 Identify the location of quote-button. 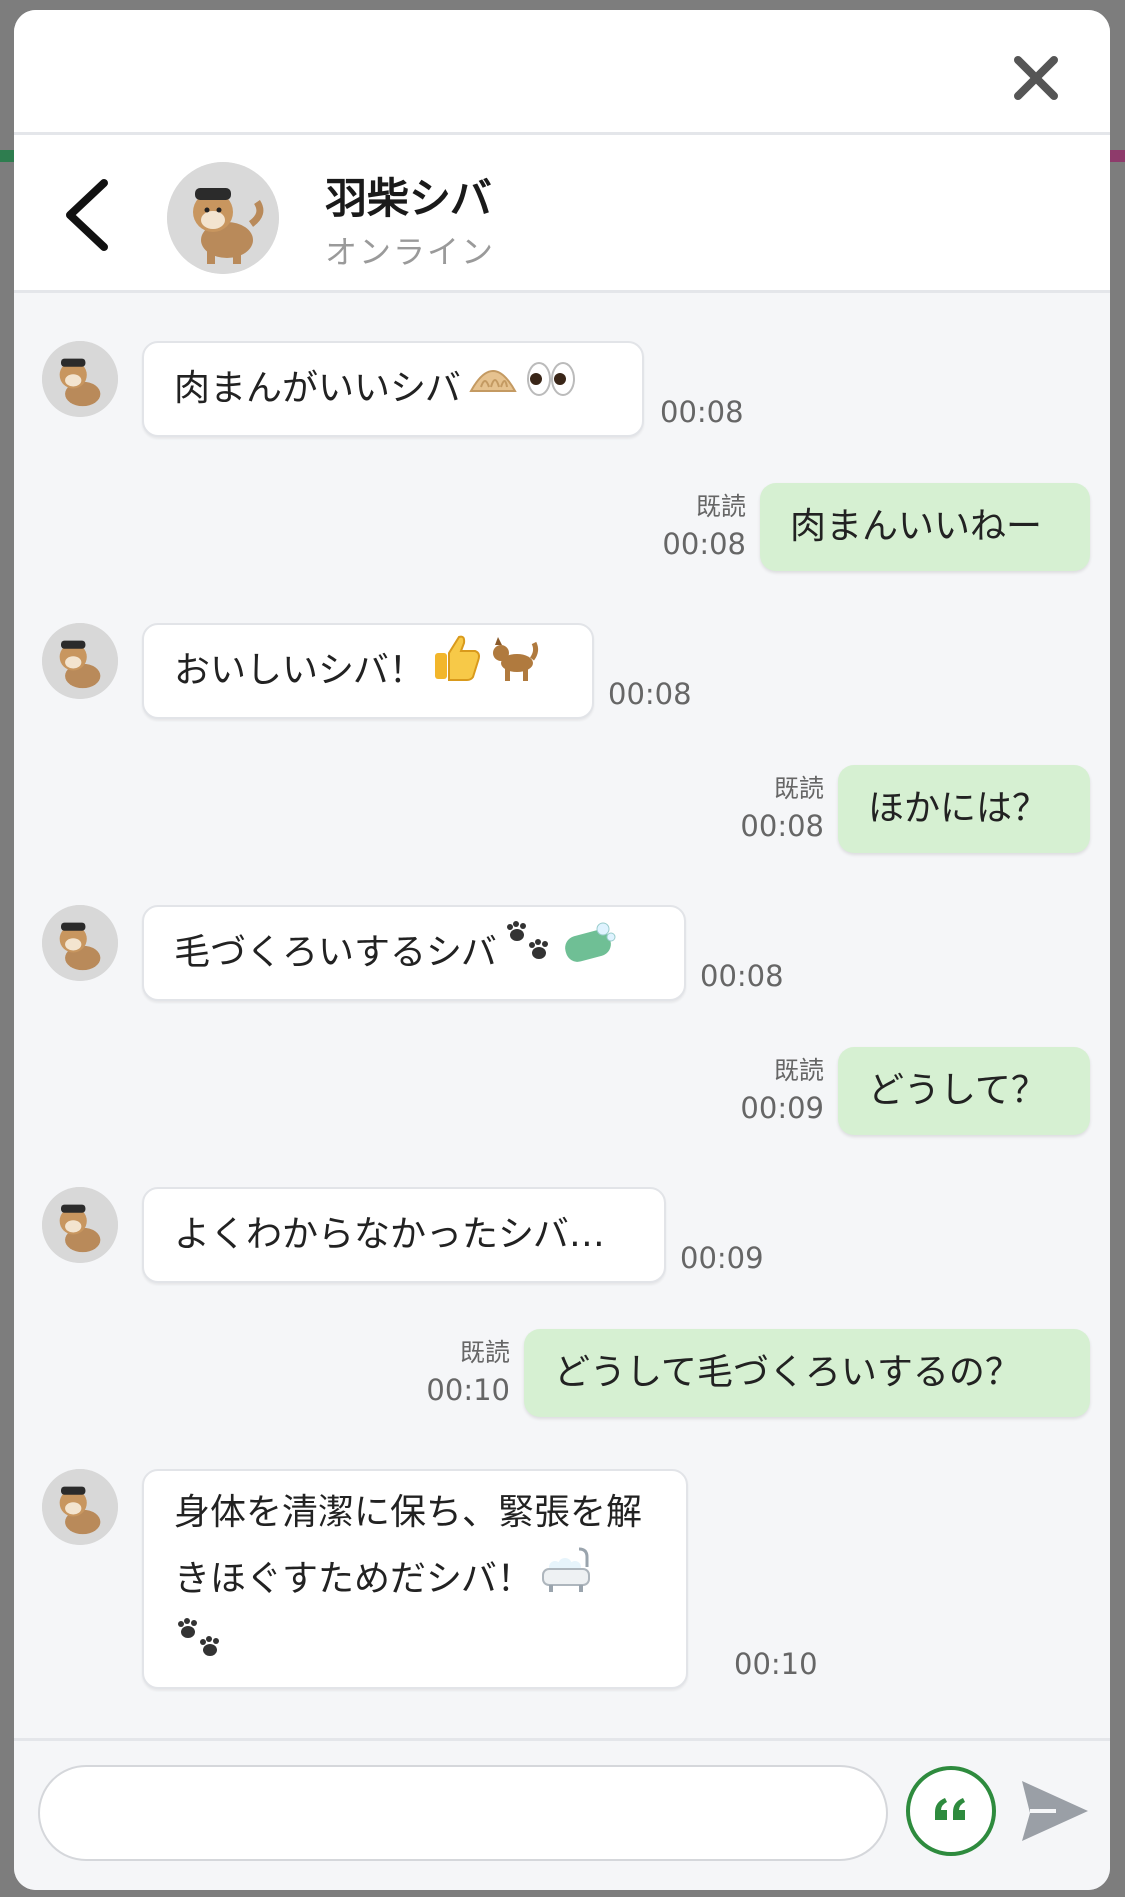
(951, 1811).